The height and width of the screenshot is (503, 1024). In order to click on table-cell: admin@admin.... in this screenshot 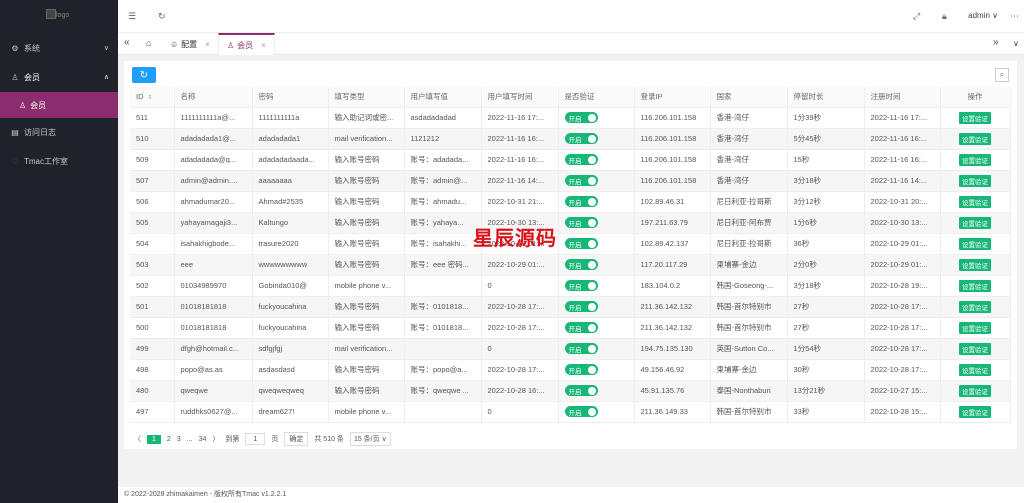, I will do `click(213, 181)`.